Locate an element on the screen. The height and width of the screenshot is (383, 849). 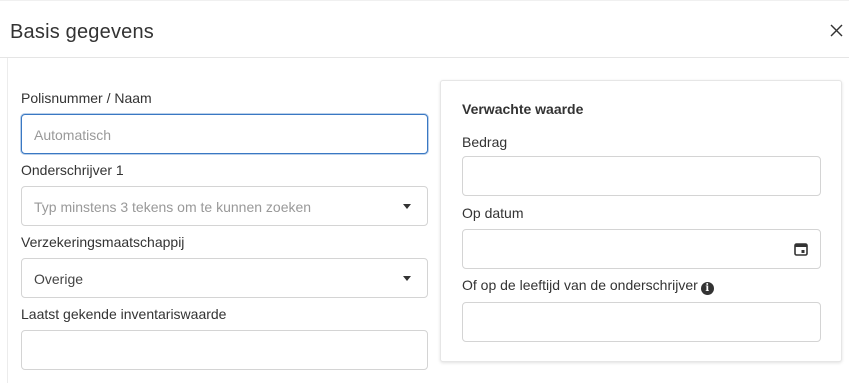
policy-placeholder: Automatisch is located at coordinates (73, 135).